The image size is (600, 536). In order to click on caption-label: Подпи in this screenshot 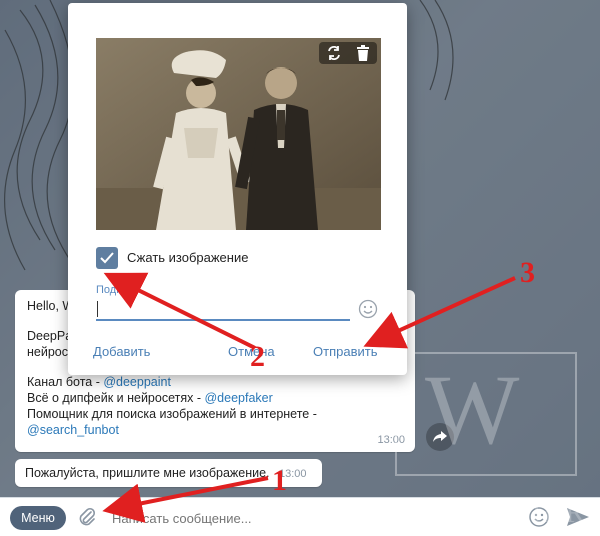, I will do `click(112, 290)`.